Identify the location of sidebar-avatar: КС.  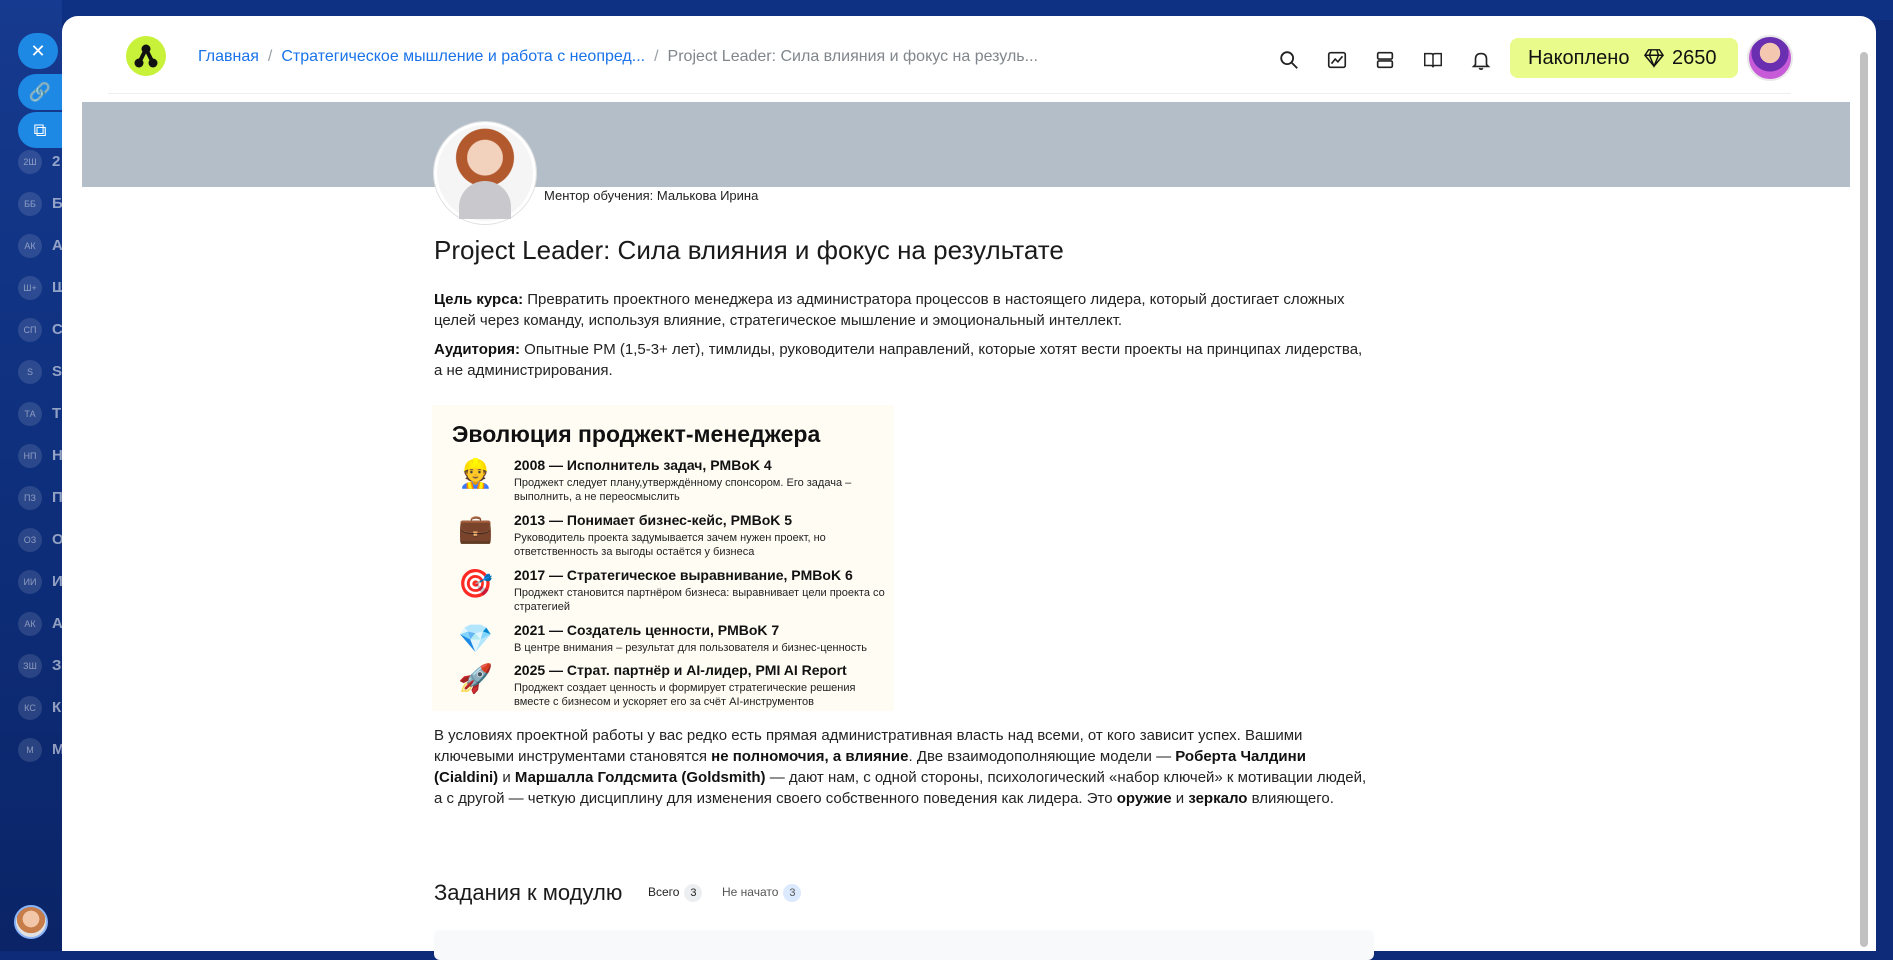
(30, 708).